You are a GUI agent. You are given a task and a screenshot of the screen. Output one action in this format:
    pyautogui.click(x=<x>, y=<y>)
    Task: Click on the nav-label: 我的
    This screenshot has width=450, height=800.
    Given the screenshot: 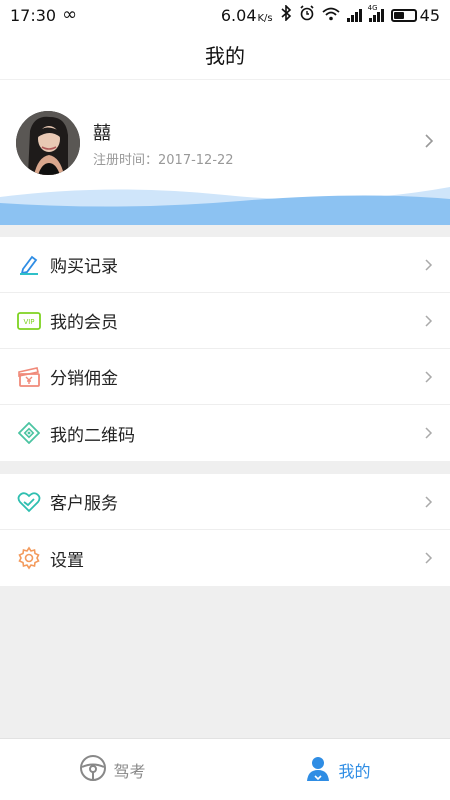 What is the action you would take?
    pyautogui.click(x=354, y=771)
    